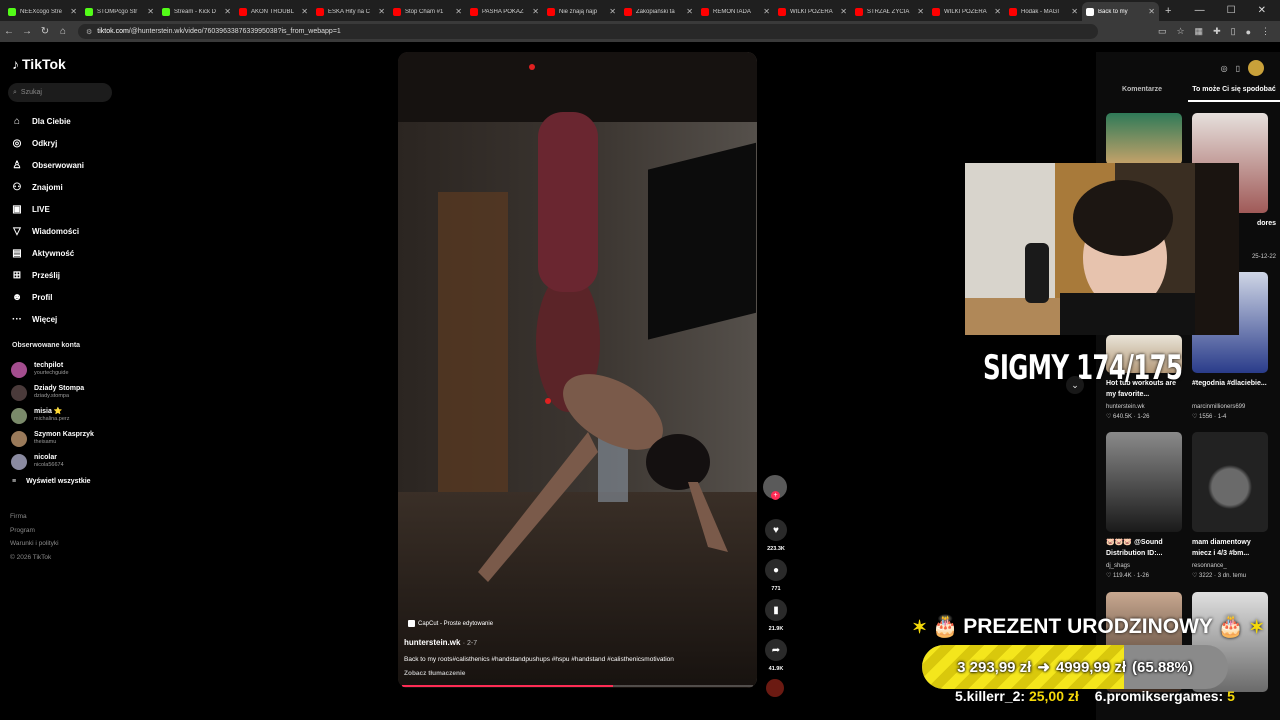 The width and height of the screenshot is (1280, 720). What do you see at coordinates (1199, 31) in the screenshot?
I see `extension-icon: ▦` at bounding box center [1199, 31].